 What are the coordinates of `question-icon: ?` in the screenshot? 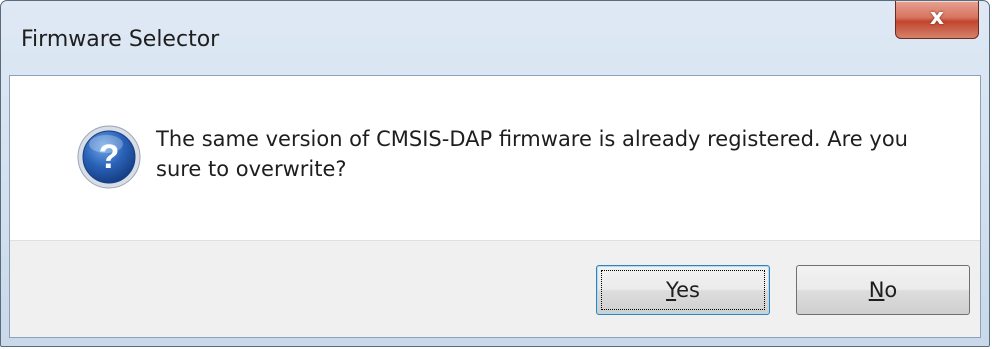 It's located at (109, 157).